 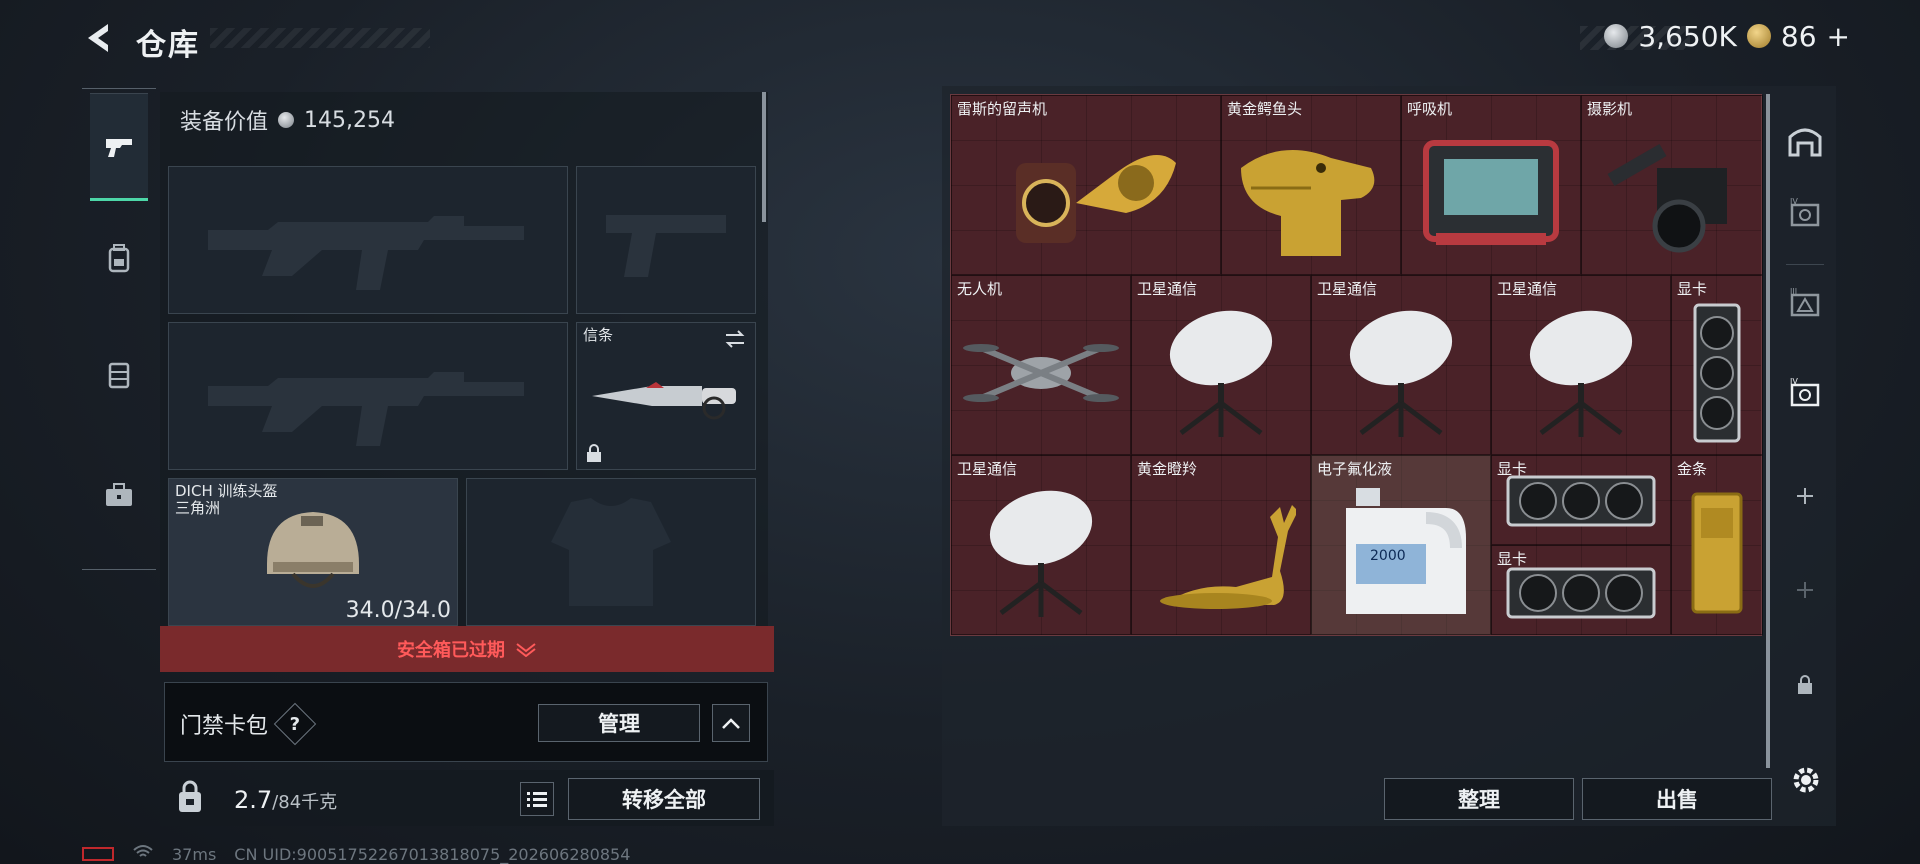 What do you see at coordinates (305, 802) in the screenshot?
I see `carry-weight-max: /84千克` at bounding box center [305, 802].